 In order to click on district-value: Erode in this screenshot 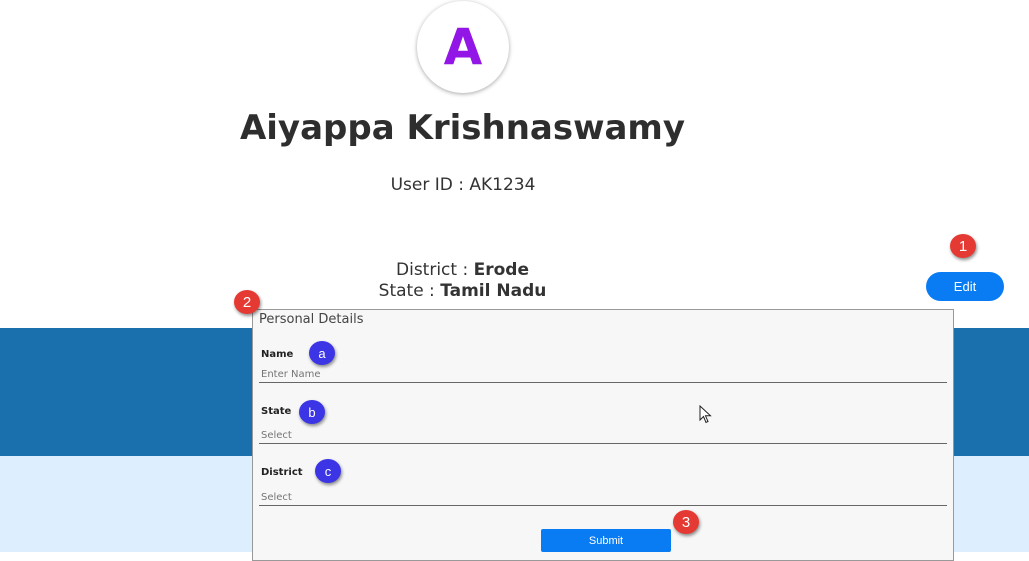, I will do `click(501, 270)`.